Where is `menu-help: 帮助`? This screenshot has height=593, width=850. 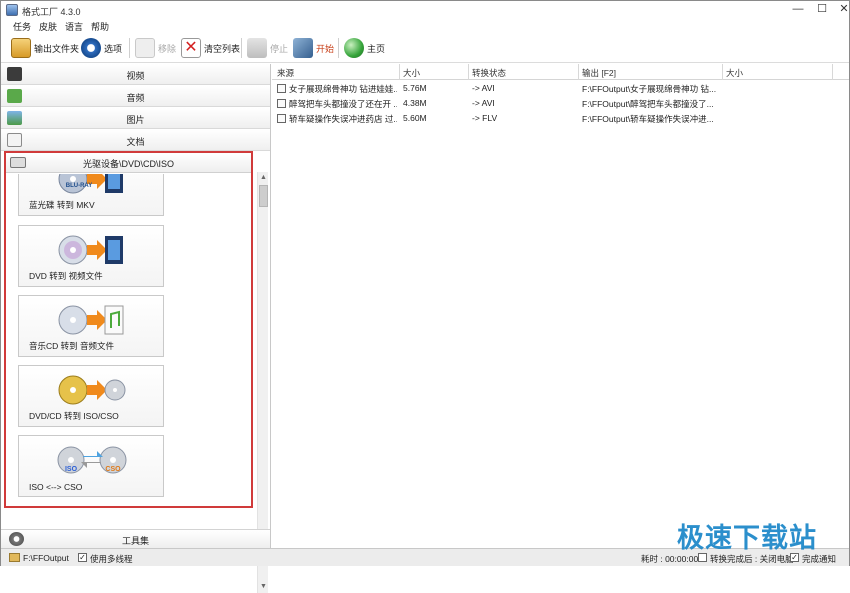
menu-help: 帮助 is located at coordinates (100, 26).